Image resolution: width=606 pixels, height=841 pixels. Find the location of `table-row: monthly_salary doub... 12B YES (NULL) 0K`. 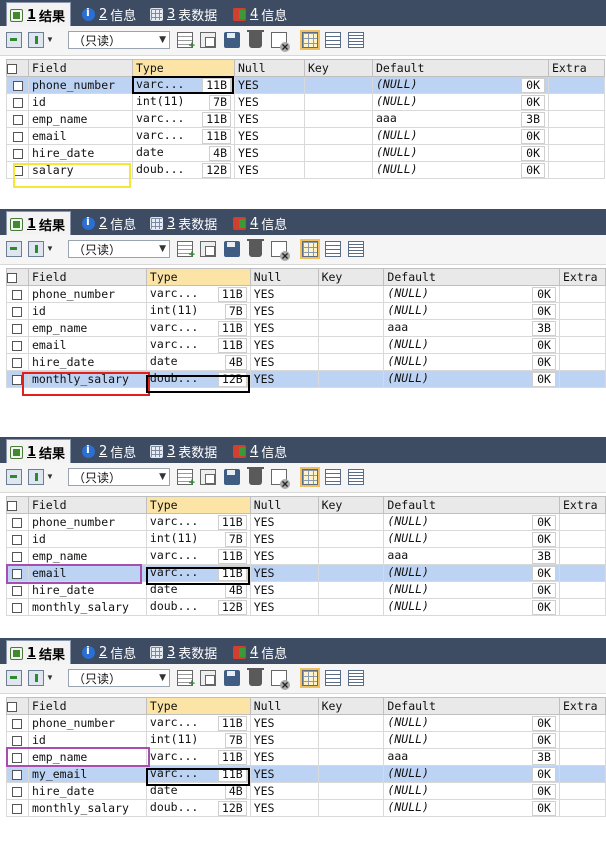

table-row: monthly_salary doub... 12B YES (NULL) 0K is located at coordinates (306, 607).